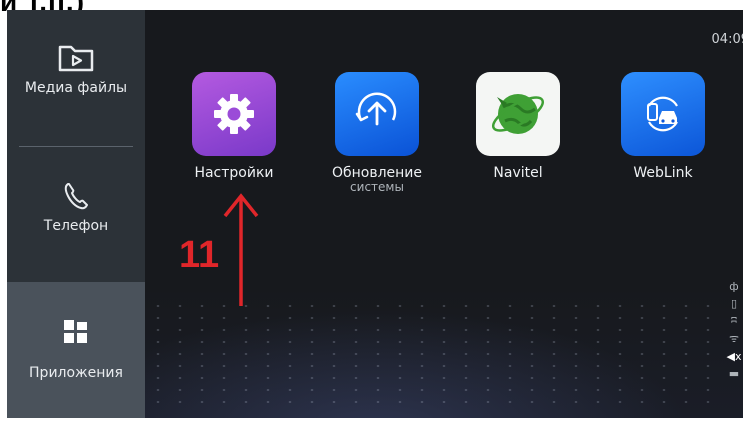 The height and width of the screenshot is (422, 743). Describe the element at coordinates (663, 173) in the screenshot. I see `app-label: WebLink` at that location.